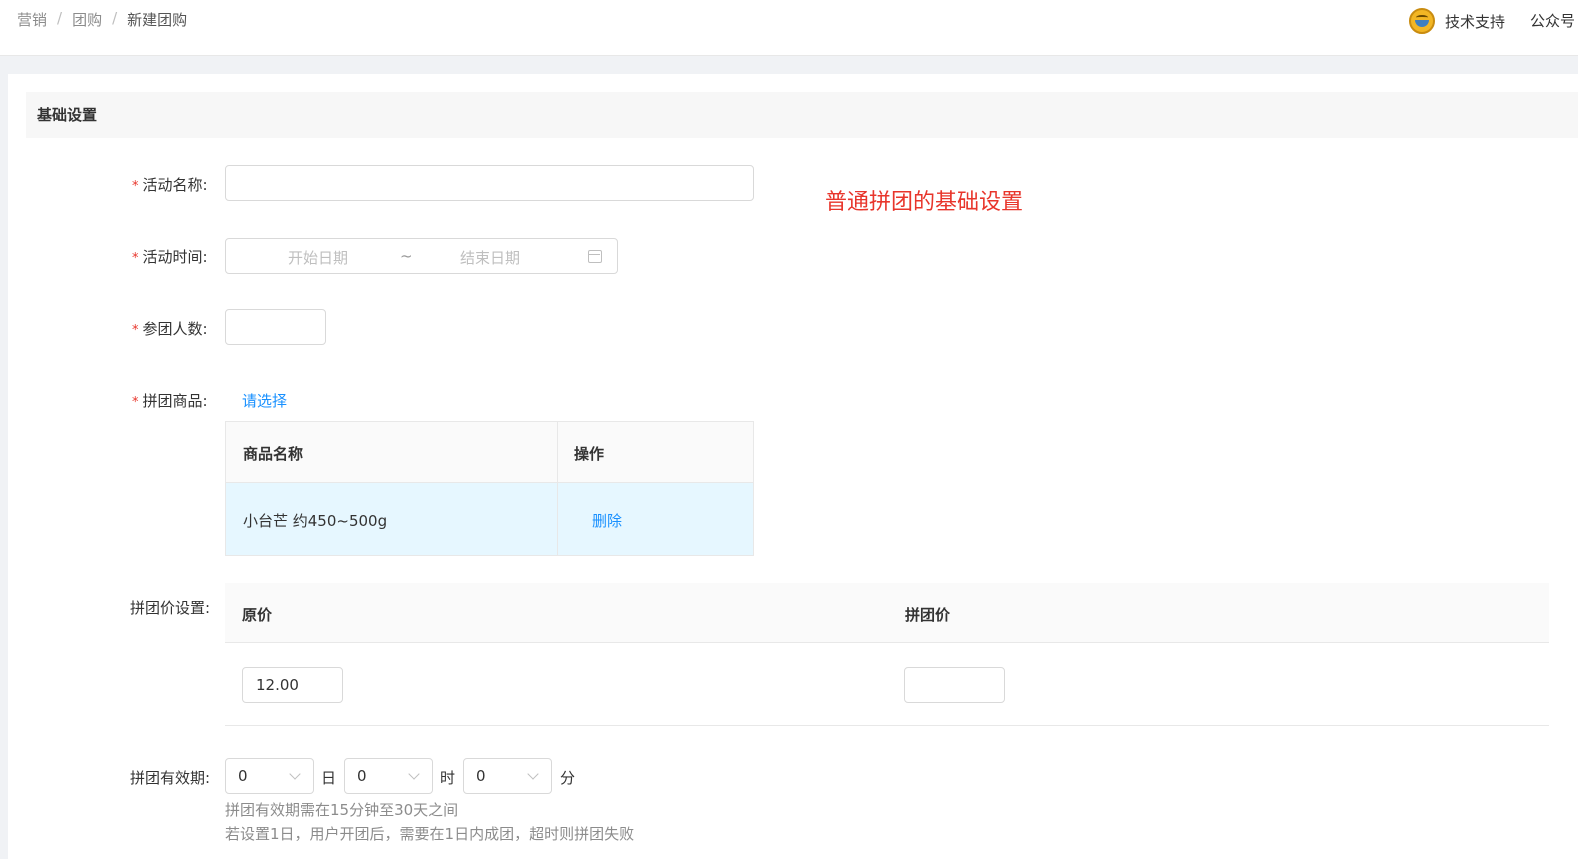 Image resolution: width=1578 pixels, height=859 pixels. I want to click on top-bar: 营销 / 团购 / 新建团购 技术支持 公众号, so click(789, 28).